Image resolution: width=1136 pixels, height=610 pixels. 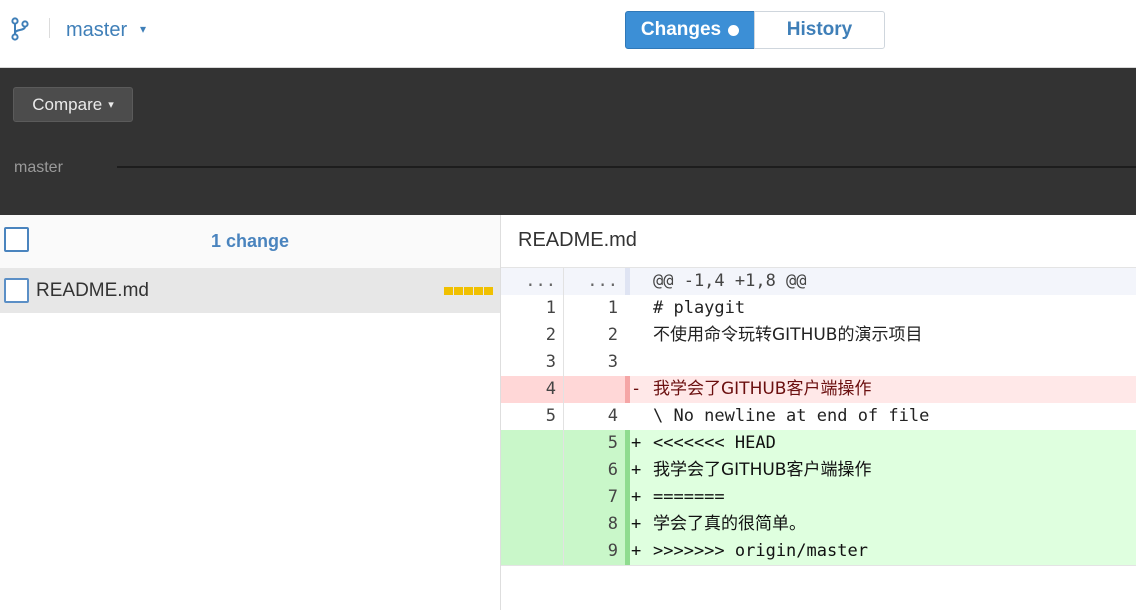 I want to click on diff-line-added: 7 + =======, so click(x=818, y=497).